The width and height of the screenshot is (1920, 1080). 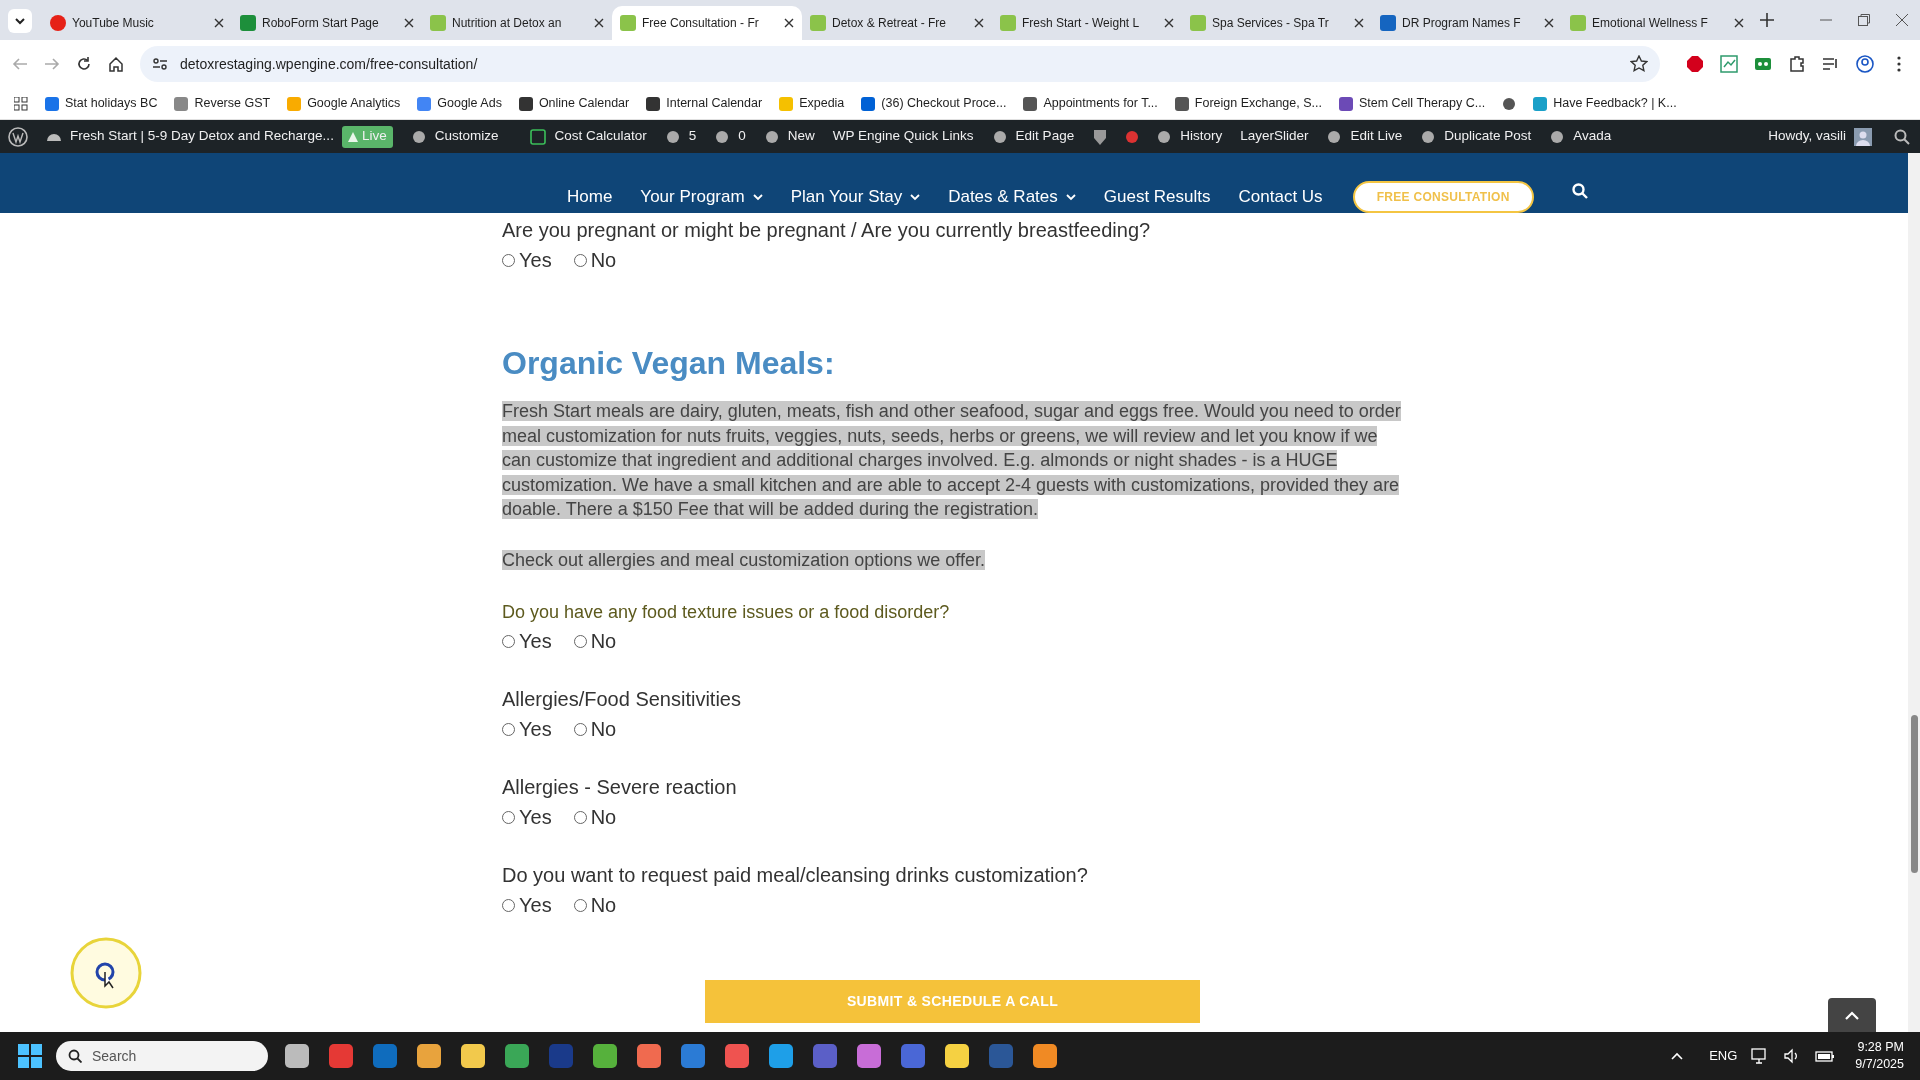 What do you see at coordinates (701, 23) in the screenshot?
I see `tab-title: Free Consultation - Fr` at bounding box center [701, 23].